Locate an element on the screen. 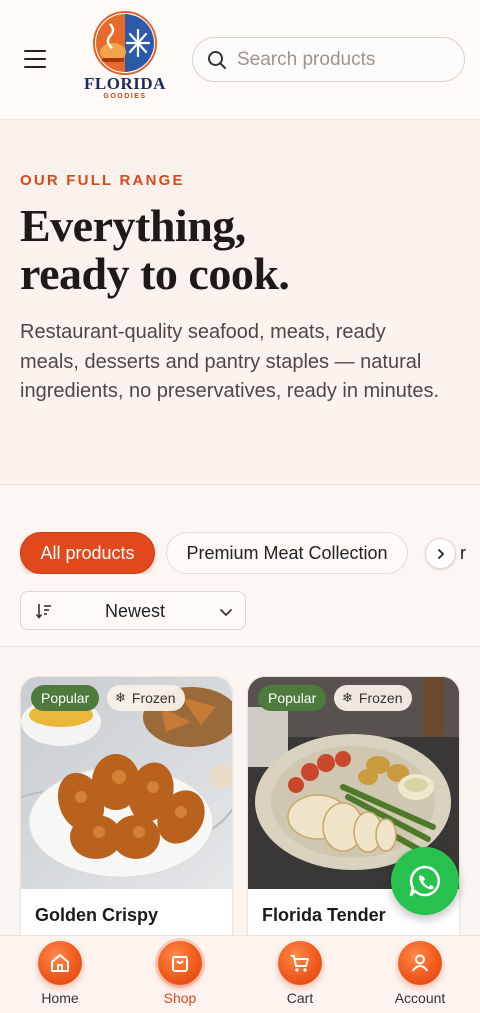 Image resolution: width=480 pixels, height=1013 pixels. brand-logo: FLORIDA GOODIES is located at coordinates (125, 56).